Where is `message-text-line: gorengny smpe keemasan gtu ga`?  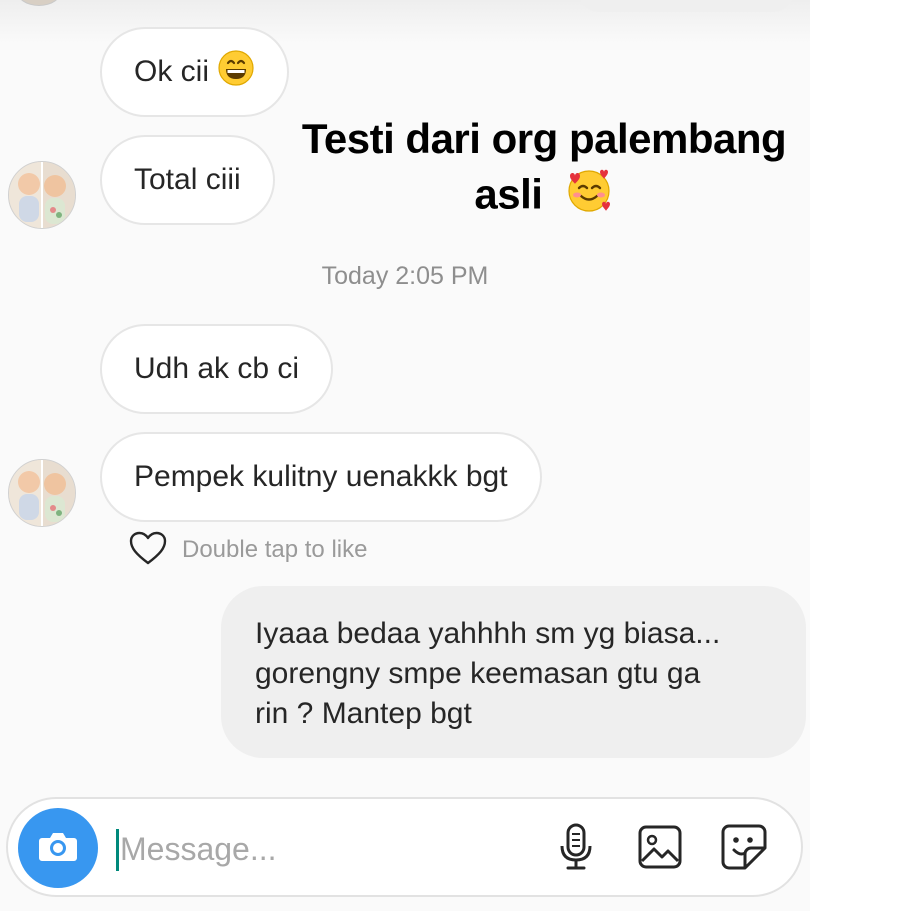 message-text-line: gorengny smpe keemasan gtu ga is located at coordinates (478, 673).